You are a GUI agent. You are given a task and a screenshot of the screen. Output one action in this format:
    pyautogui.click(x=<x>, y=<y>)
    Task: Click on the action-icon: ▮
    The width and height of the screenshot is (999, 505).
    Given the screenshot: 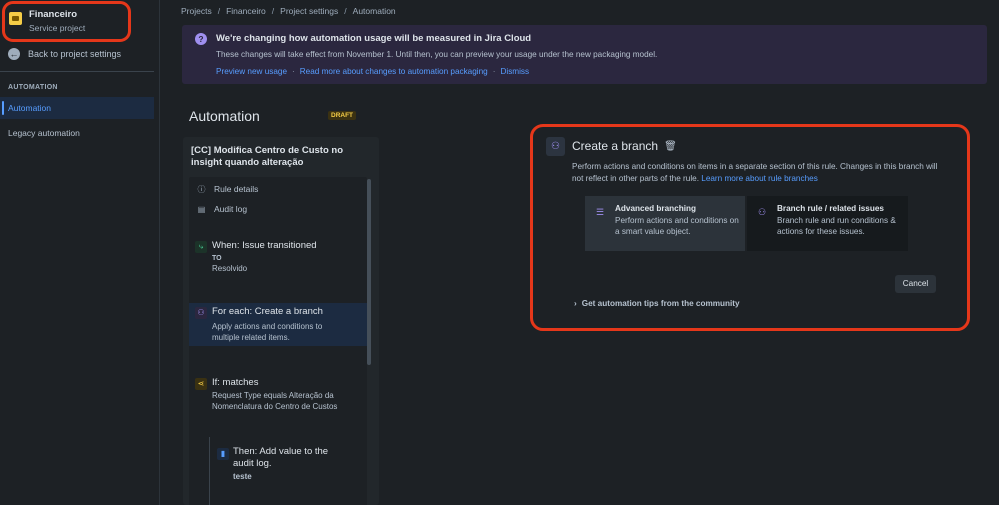 What is the action you would take?
    pyautogui.click(x=223, y=454)
    